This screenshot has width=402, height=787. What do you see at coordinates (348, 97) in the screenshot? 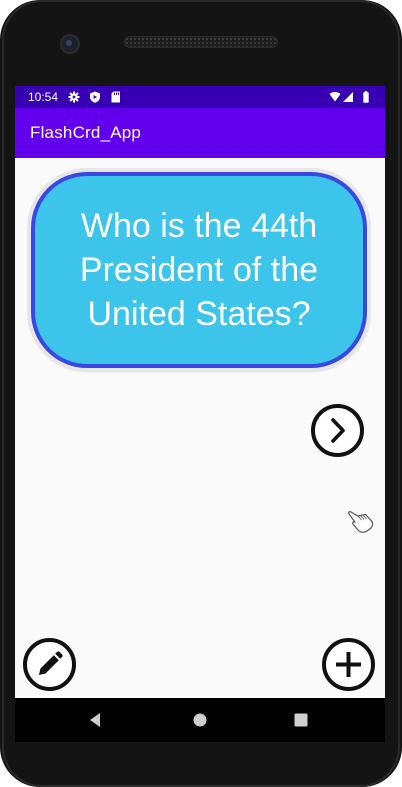
I see `signal-icon` at bounding box center [348, 97].